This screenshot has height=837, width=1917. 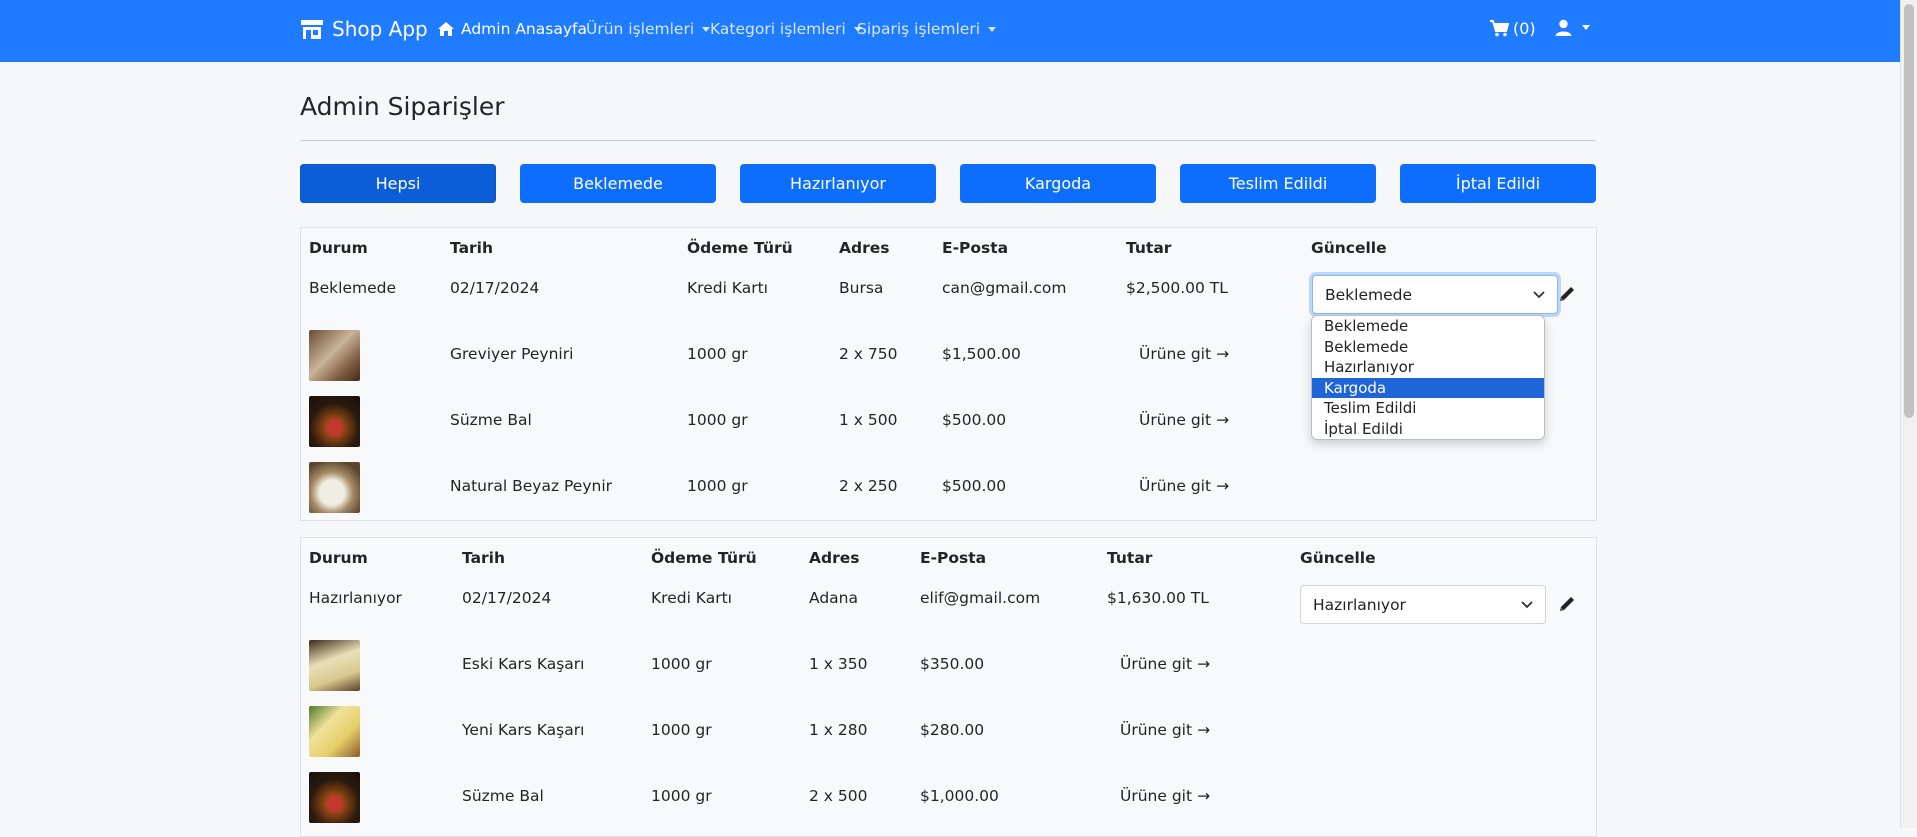 What do you see at coordinates (838, 796) in the screenshot?
I see `item-qty: 2 x 500` at bounding box center [838, 796].